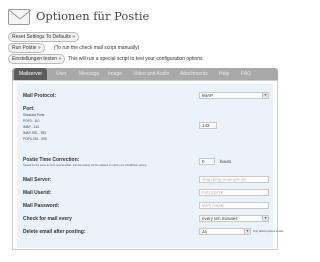  What do you see at coordinates (224, 74) in the screenshot?
I see `tab-help: Help` at bounding box center [224, 74].